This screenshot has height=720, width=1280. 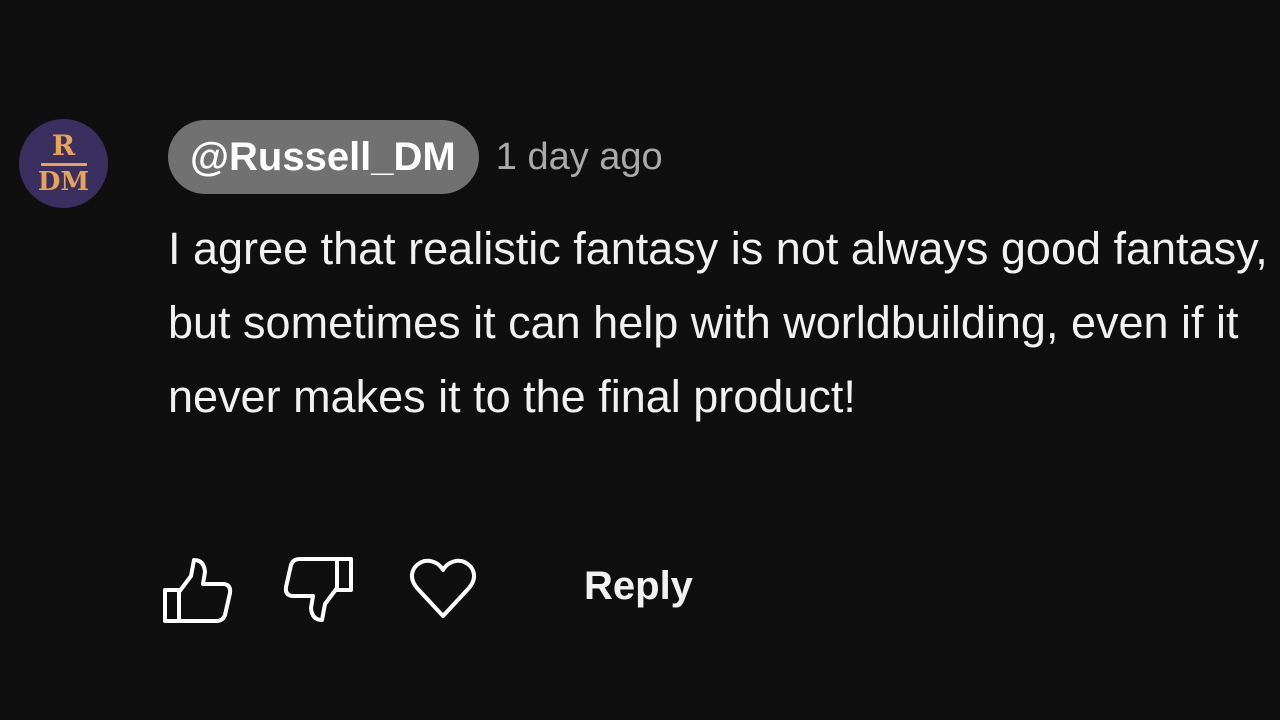 I want to click on comment-header: @Russell_DM 1 day ago, so click(x=415, y=157).